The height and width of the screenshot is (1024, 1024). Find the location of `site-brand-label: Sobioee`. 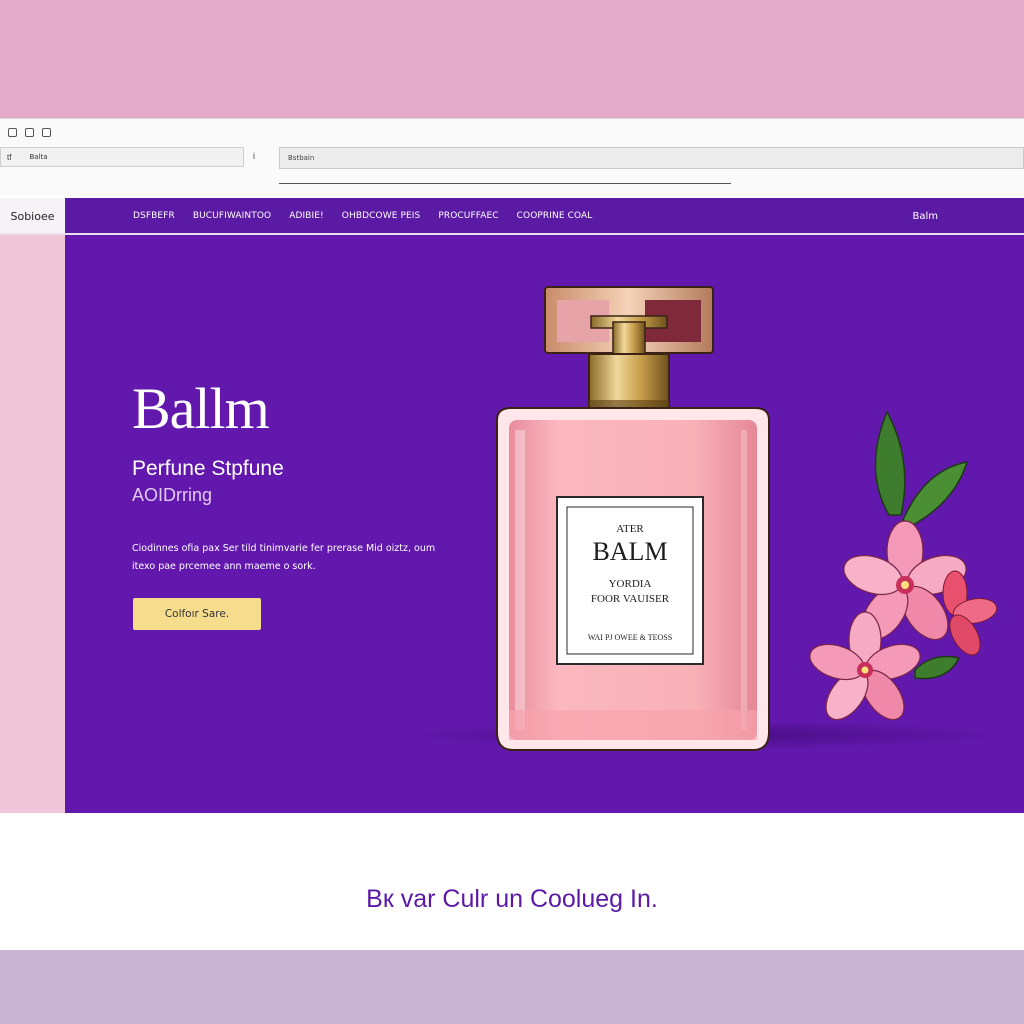

site-brand-label: Sobioee is located at coordinates (32, 216).